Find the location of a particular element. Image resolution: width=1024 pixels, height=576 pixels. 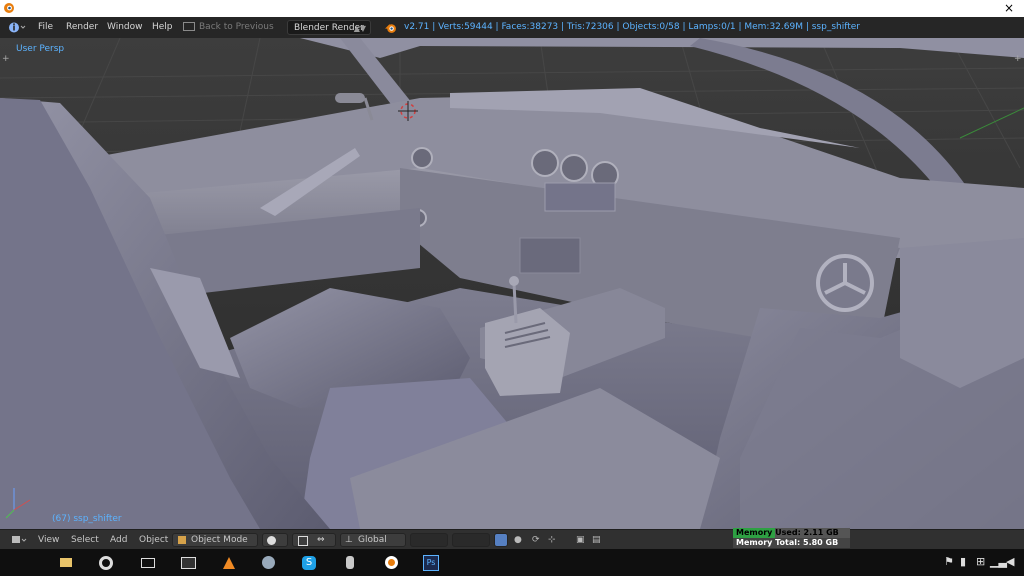

file-explorer-icon is located at coordinates (66, 562).